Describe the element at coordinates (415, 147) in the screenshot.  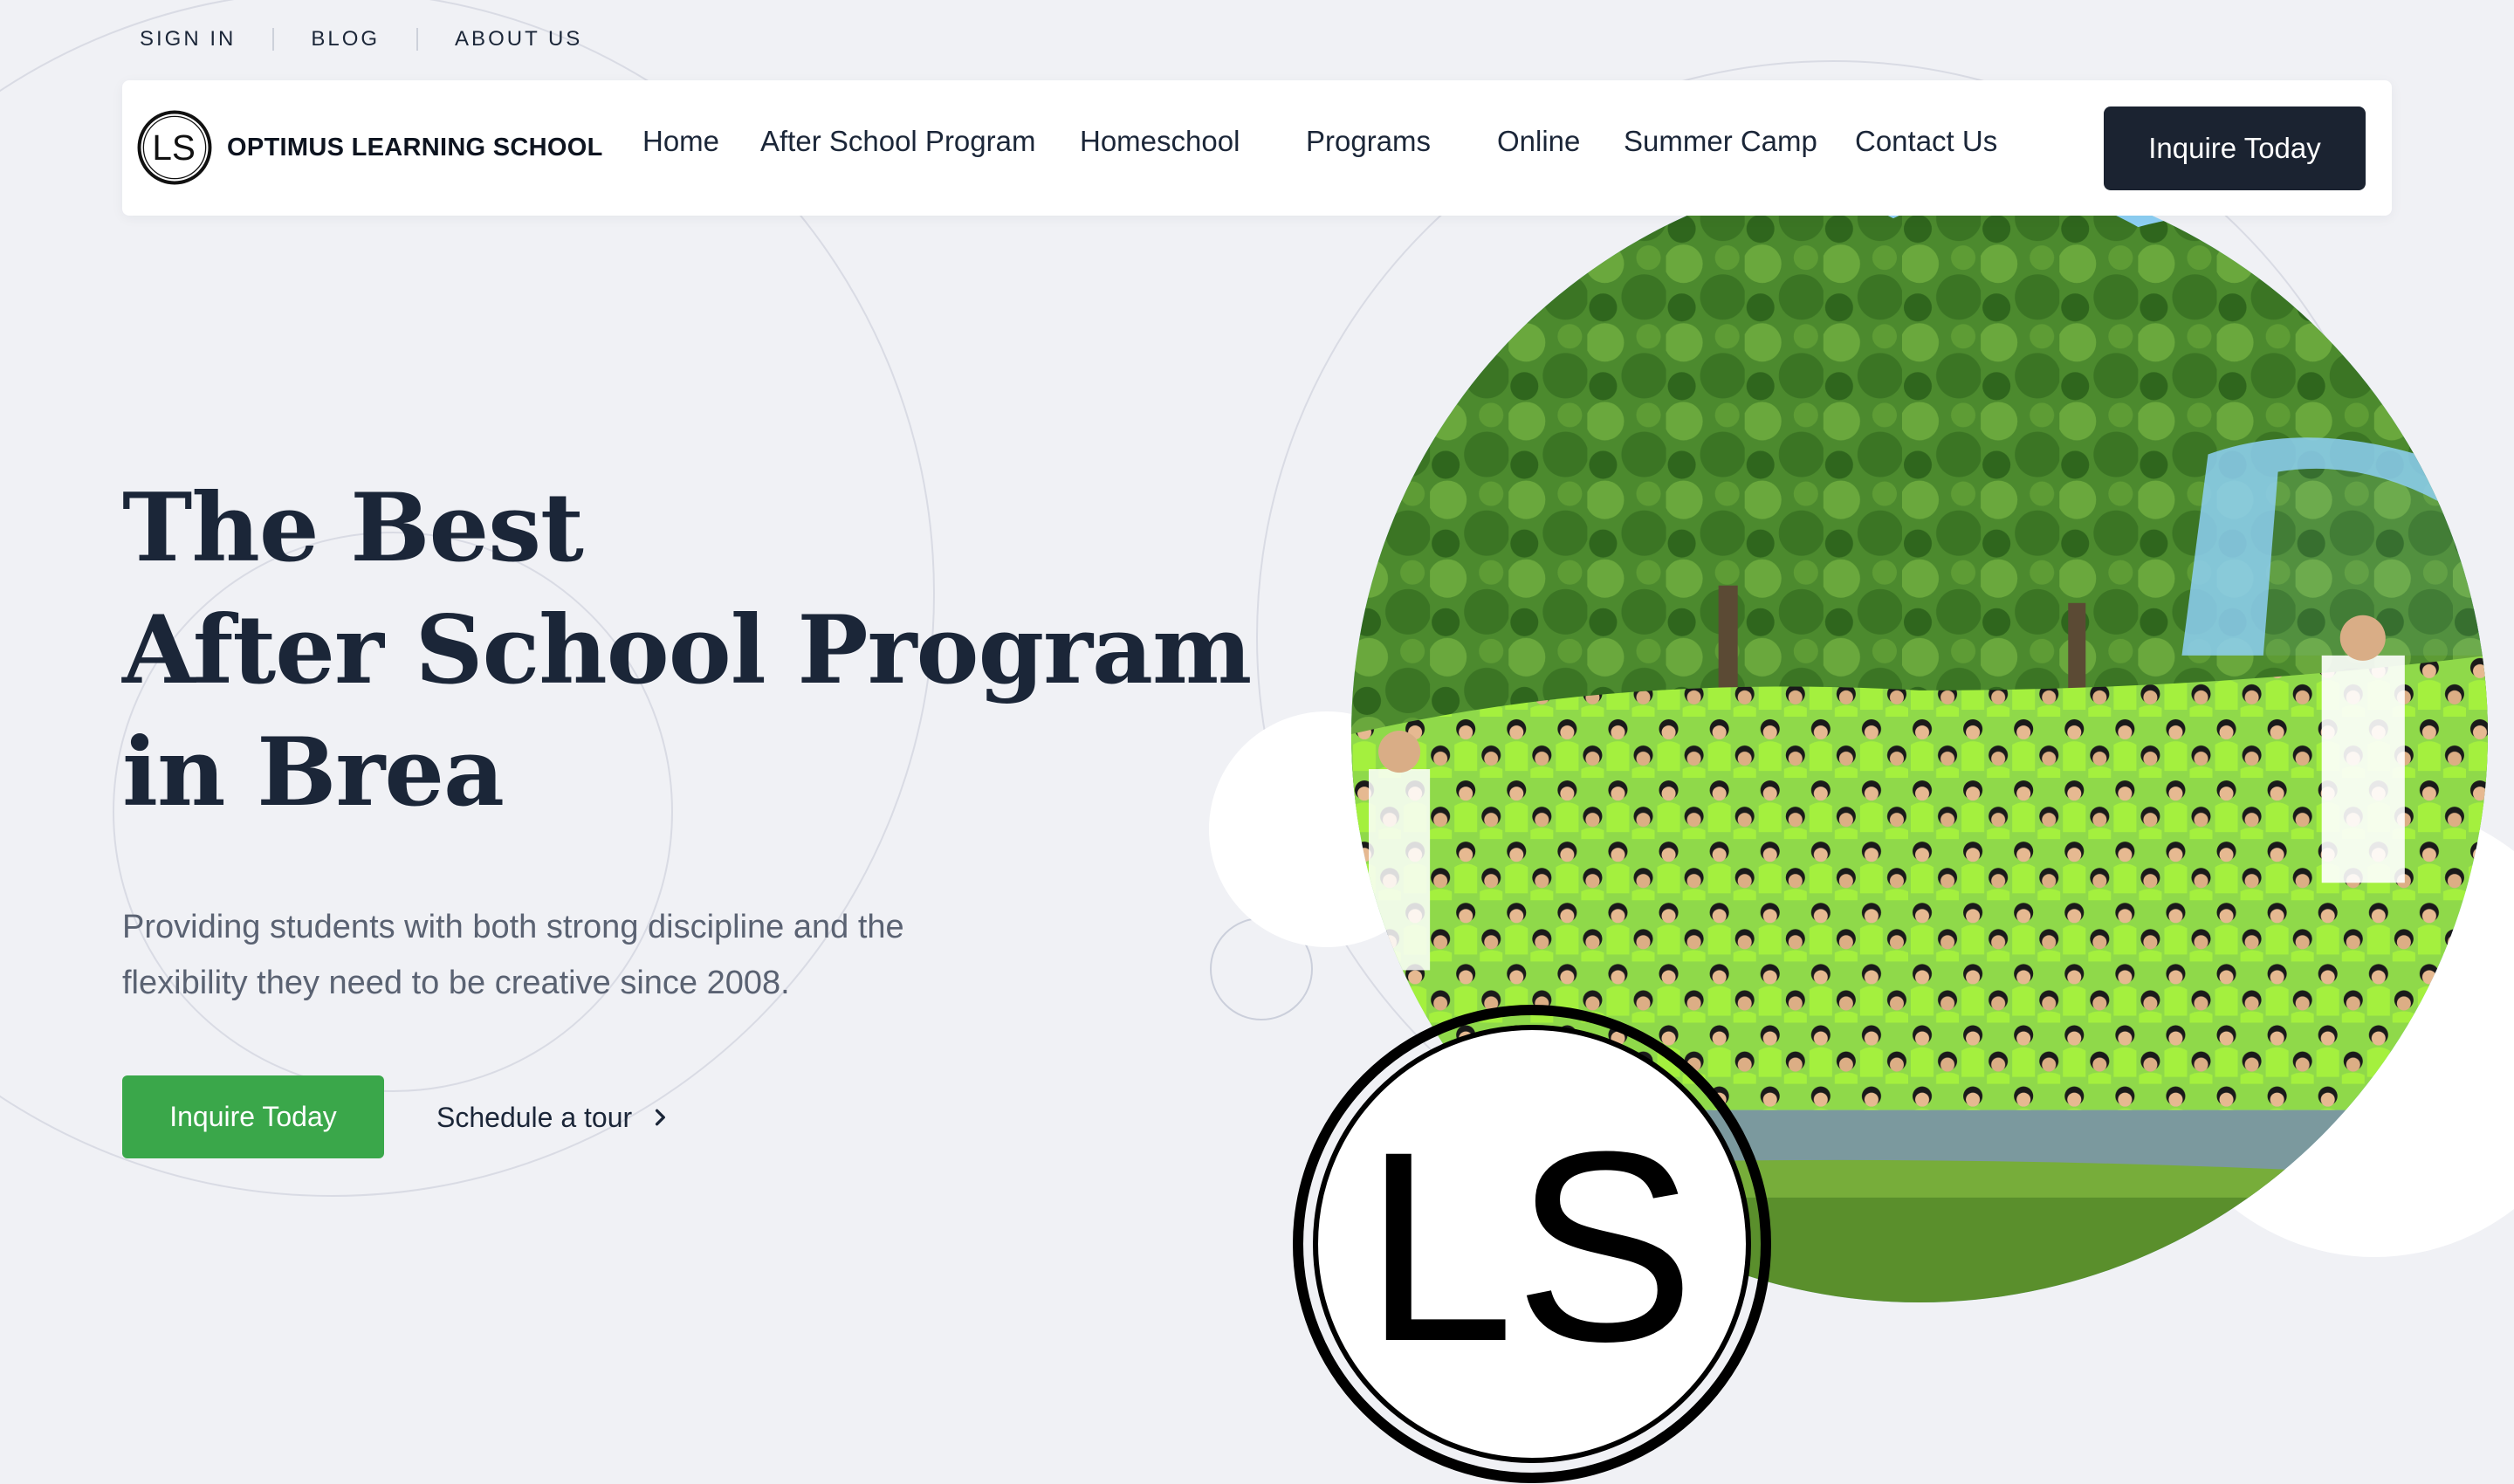
I see `brand-name: OPTIMUS LEARNING SCHOOL` at that location.